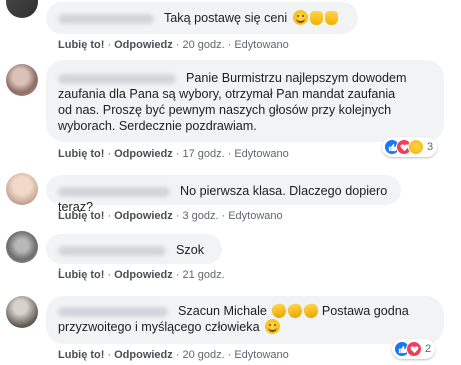 The height and width of the screenshot is (365, 461). I want to click on reaction-count: 3, so click(430, 147).